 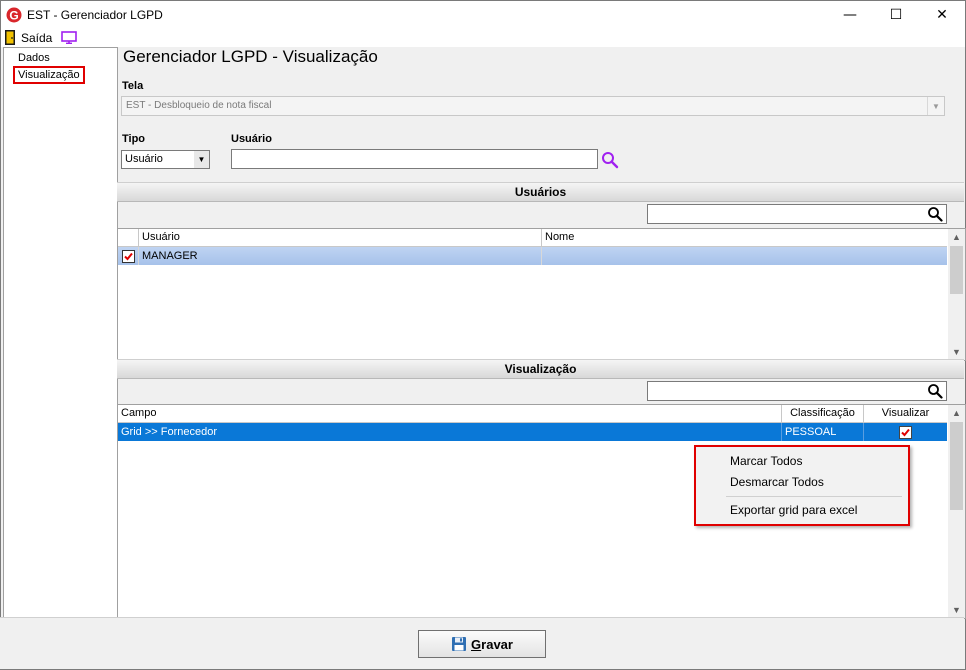 I want to click on gravar-label: ravar, so click(x=497, y=644).